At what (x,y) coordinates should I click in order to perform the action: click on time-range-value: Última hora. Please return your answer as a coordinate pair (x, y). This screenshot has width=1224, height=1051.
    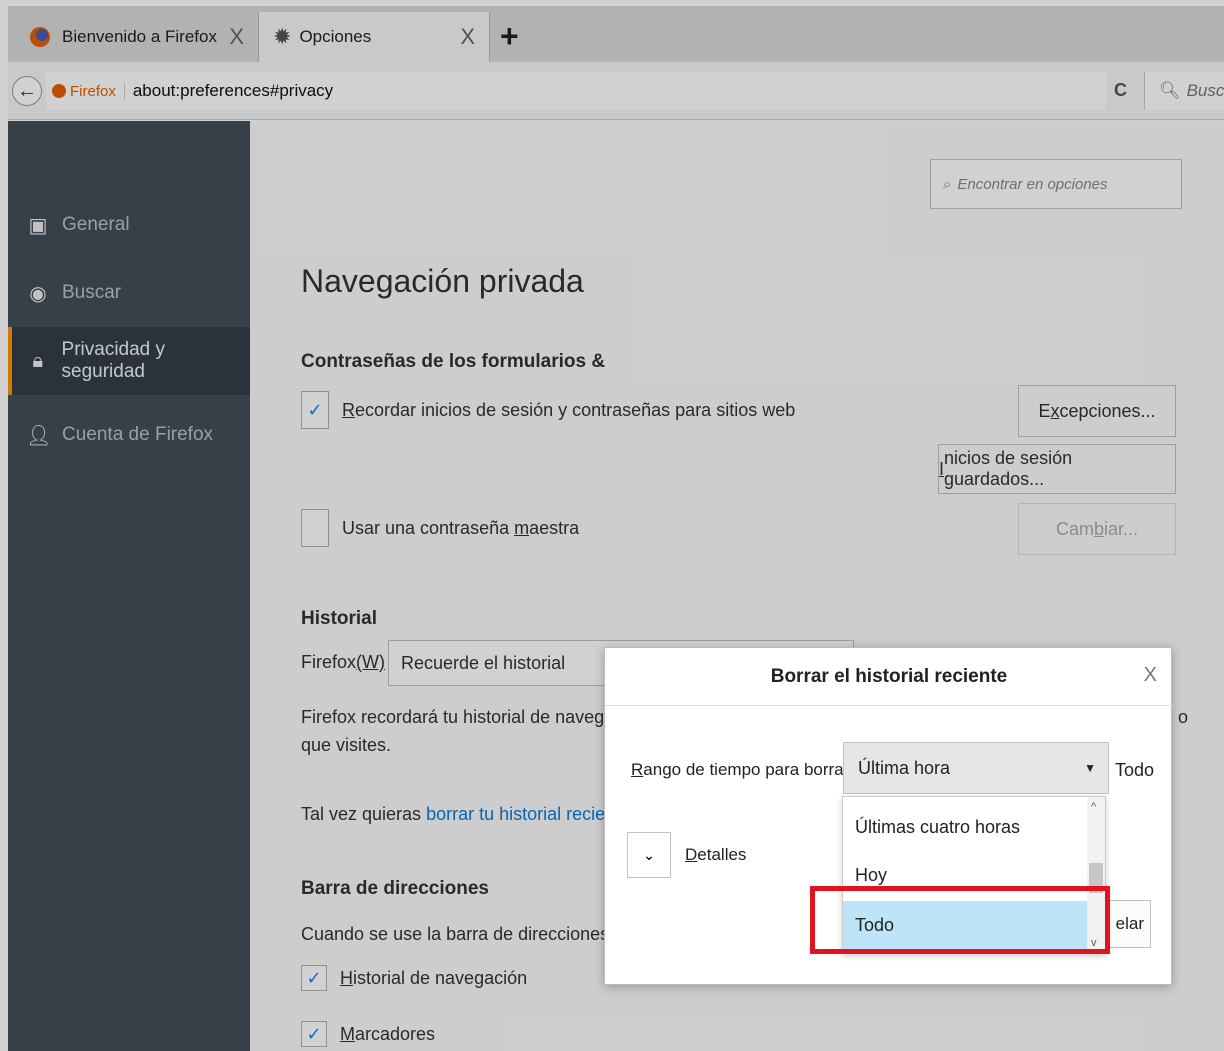
    Looking at the image, I should click on (904, 767).